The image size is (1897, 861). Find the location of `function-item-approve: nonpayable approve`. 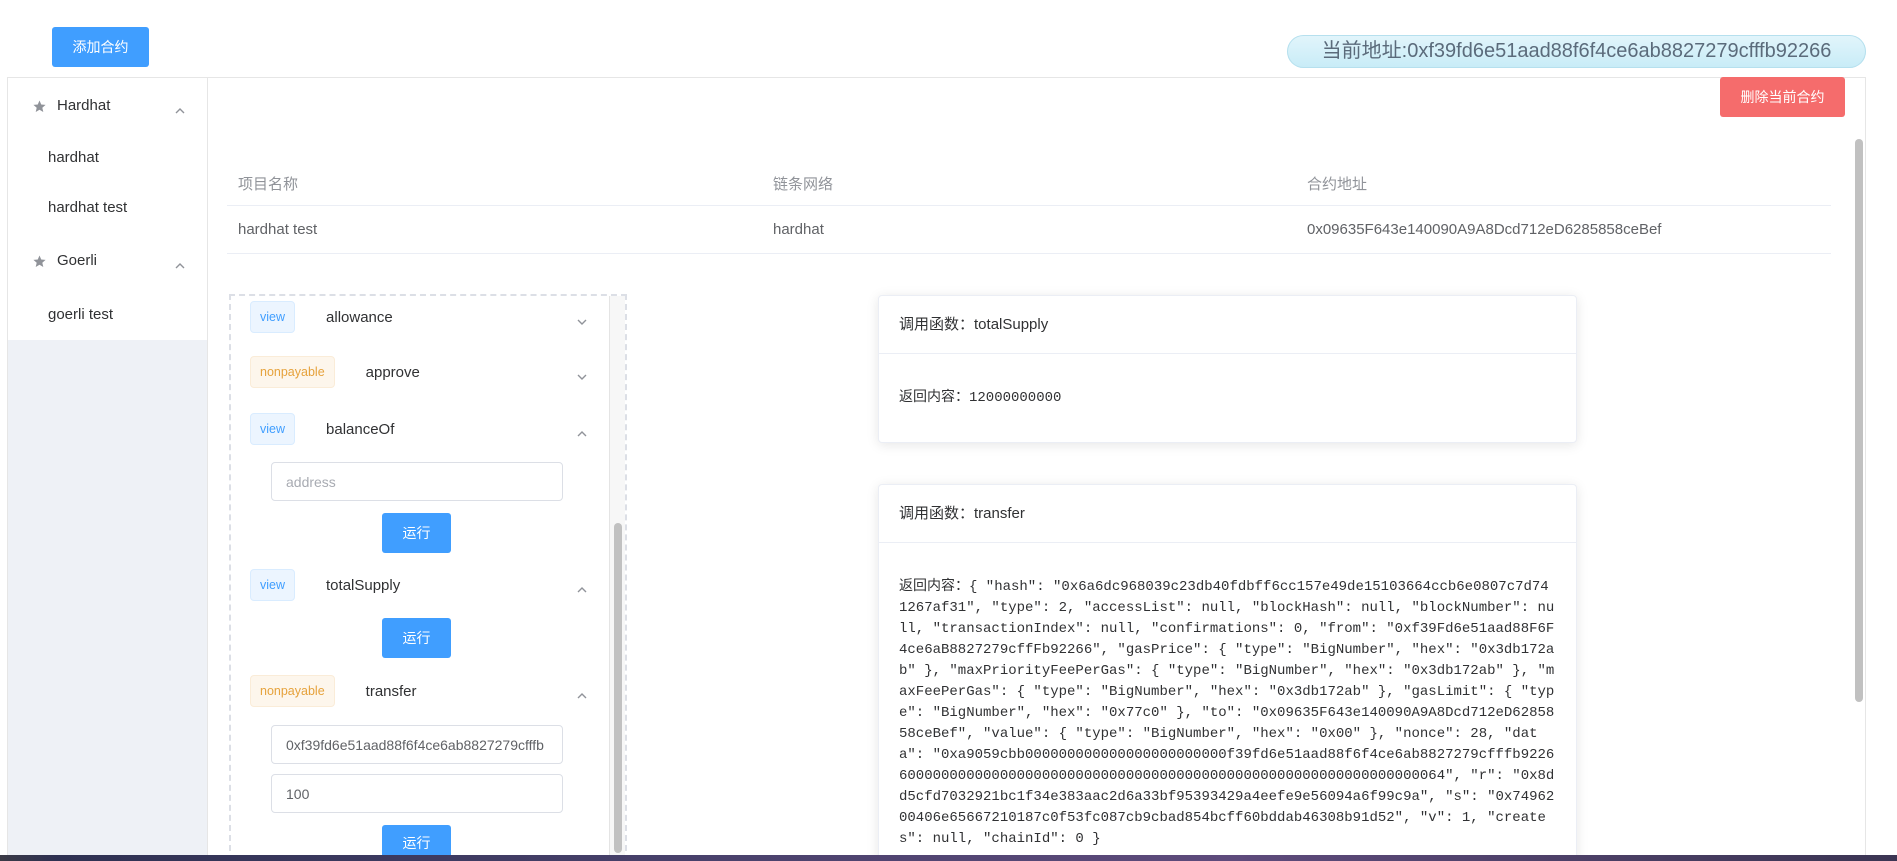

function-item-approve: nonpayable approve is located at coordinates (418, 372).